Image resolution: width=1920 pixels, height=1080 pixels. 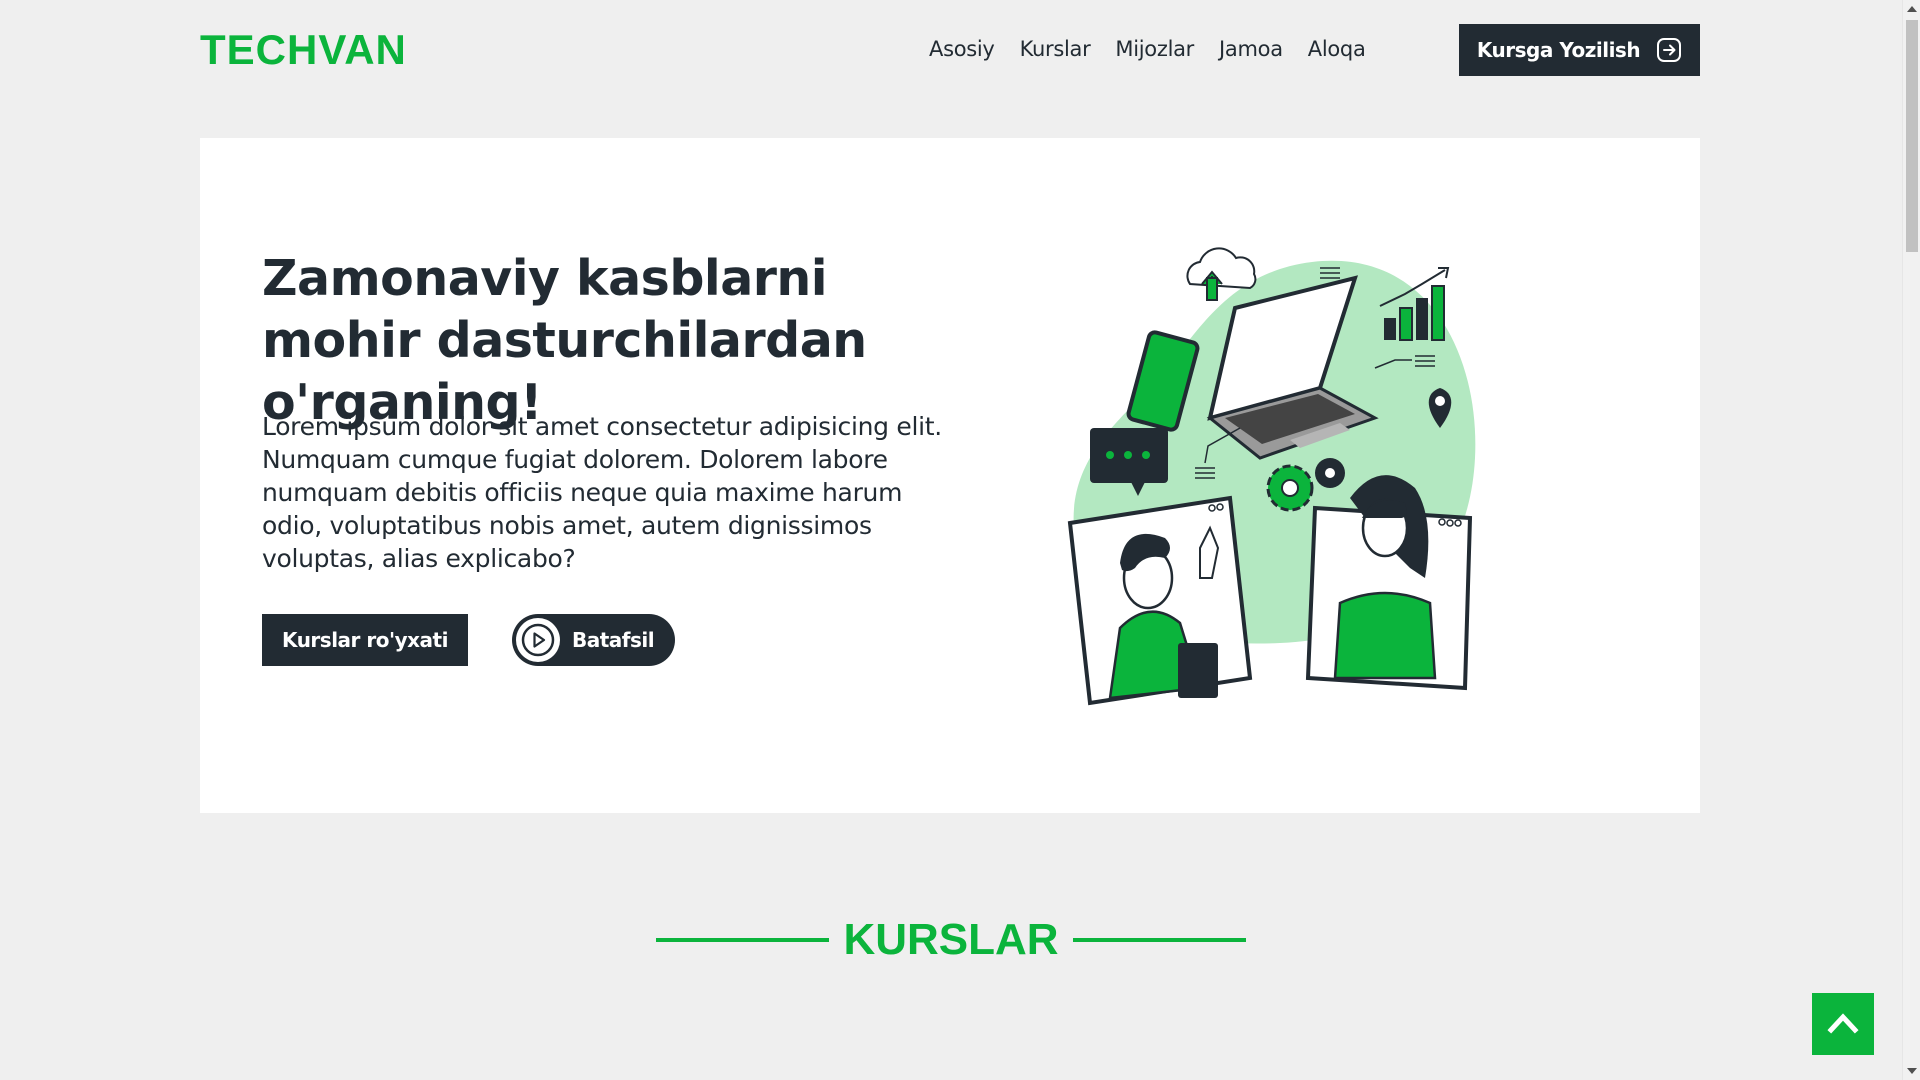 What do you see at coordinates (1159, 940) in the screenshot?
I see `heading-line-right` at bounding box center [1159, 940].